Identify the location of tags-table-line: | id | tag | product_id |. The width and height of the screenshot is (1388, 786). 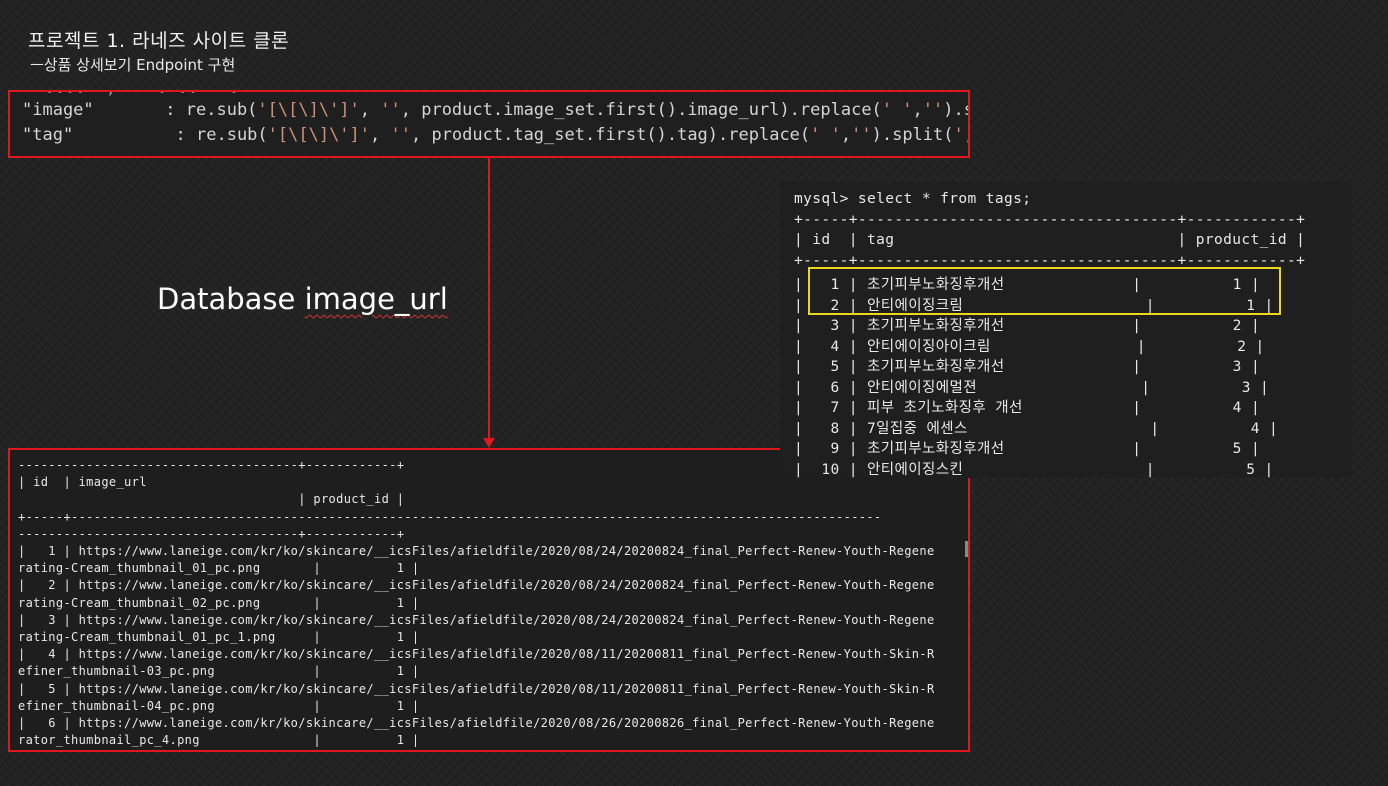
(1050, 240).